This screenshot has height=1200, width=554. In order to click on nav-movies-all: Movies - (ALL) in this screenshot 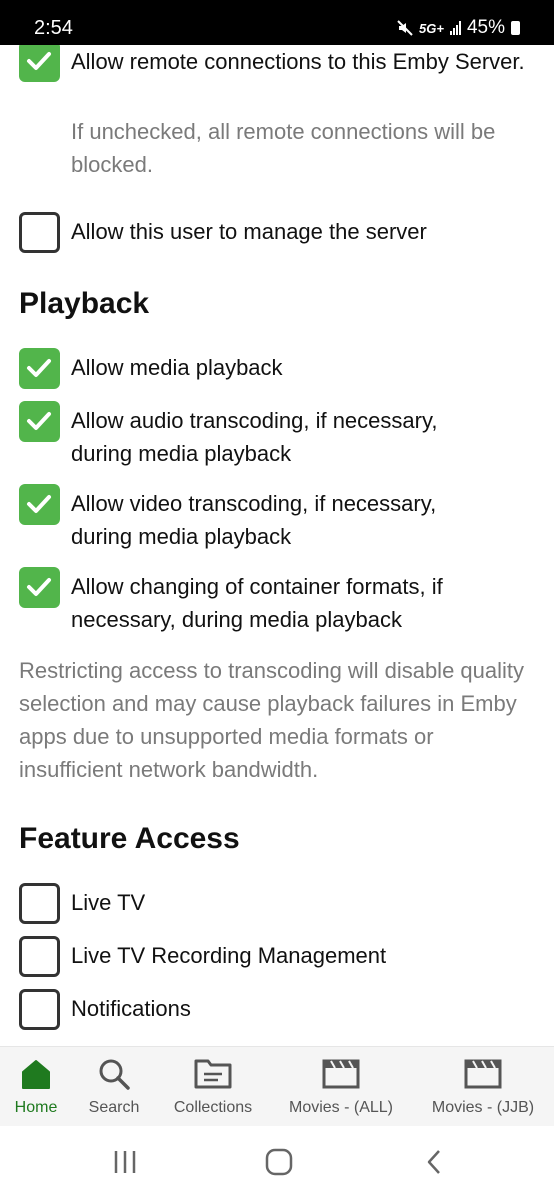, I will do `click(341, 1087)`.